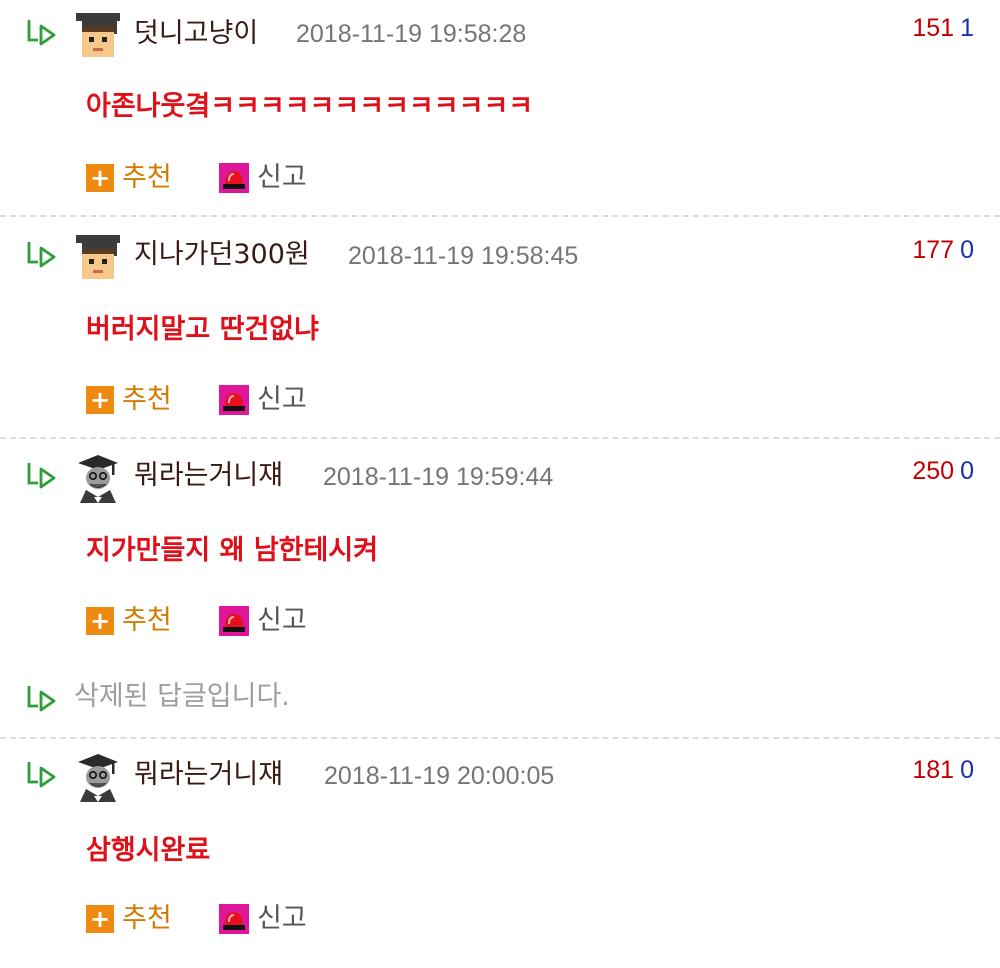  What do you see at coordinates (933, 250) in the screenshot?
I see `upvote-count: 177` at bounding box center [933, 250].